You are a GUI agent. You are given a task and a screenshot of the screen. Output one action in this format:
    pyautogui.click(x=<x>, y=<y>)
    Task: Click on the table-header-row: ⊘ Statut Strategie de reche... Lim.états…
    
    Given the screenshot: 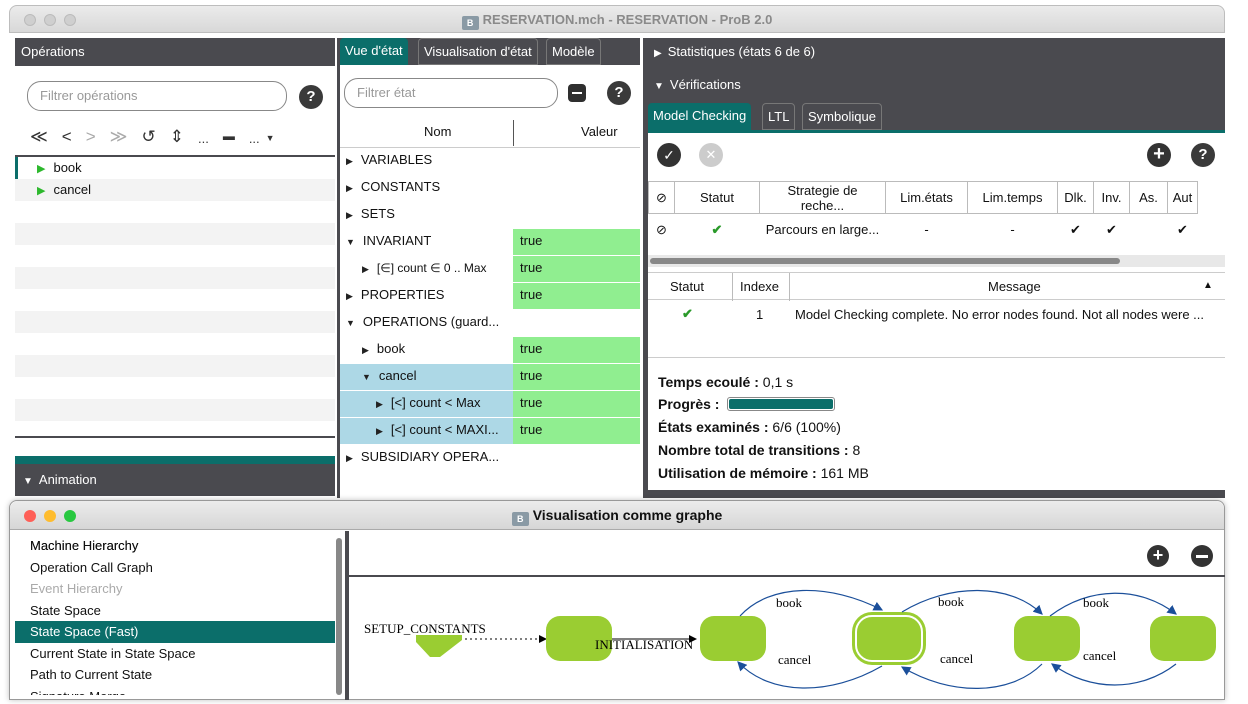 What is the action you would take?
    pyautogui.click(x=923, y=197)
    